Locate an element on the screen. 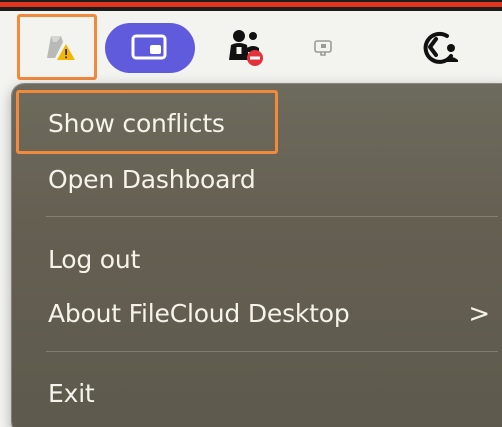 The height and width of the screenshot is (427, 502). menu-item-label: Log out is located at coordinates (94, 259).